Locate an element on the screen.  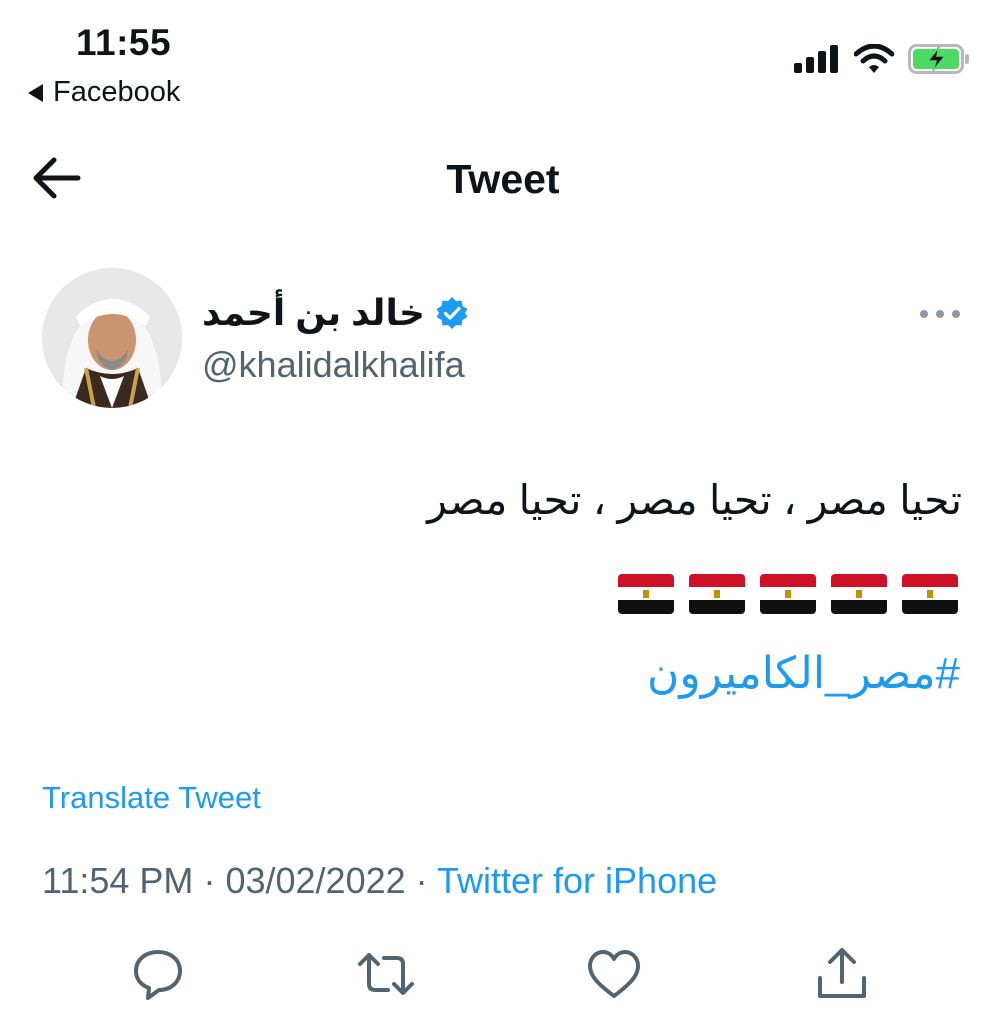
hashtag-link: #مصر_الكاميرون is located at coordinates (803, 673).